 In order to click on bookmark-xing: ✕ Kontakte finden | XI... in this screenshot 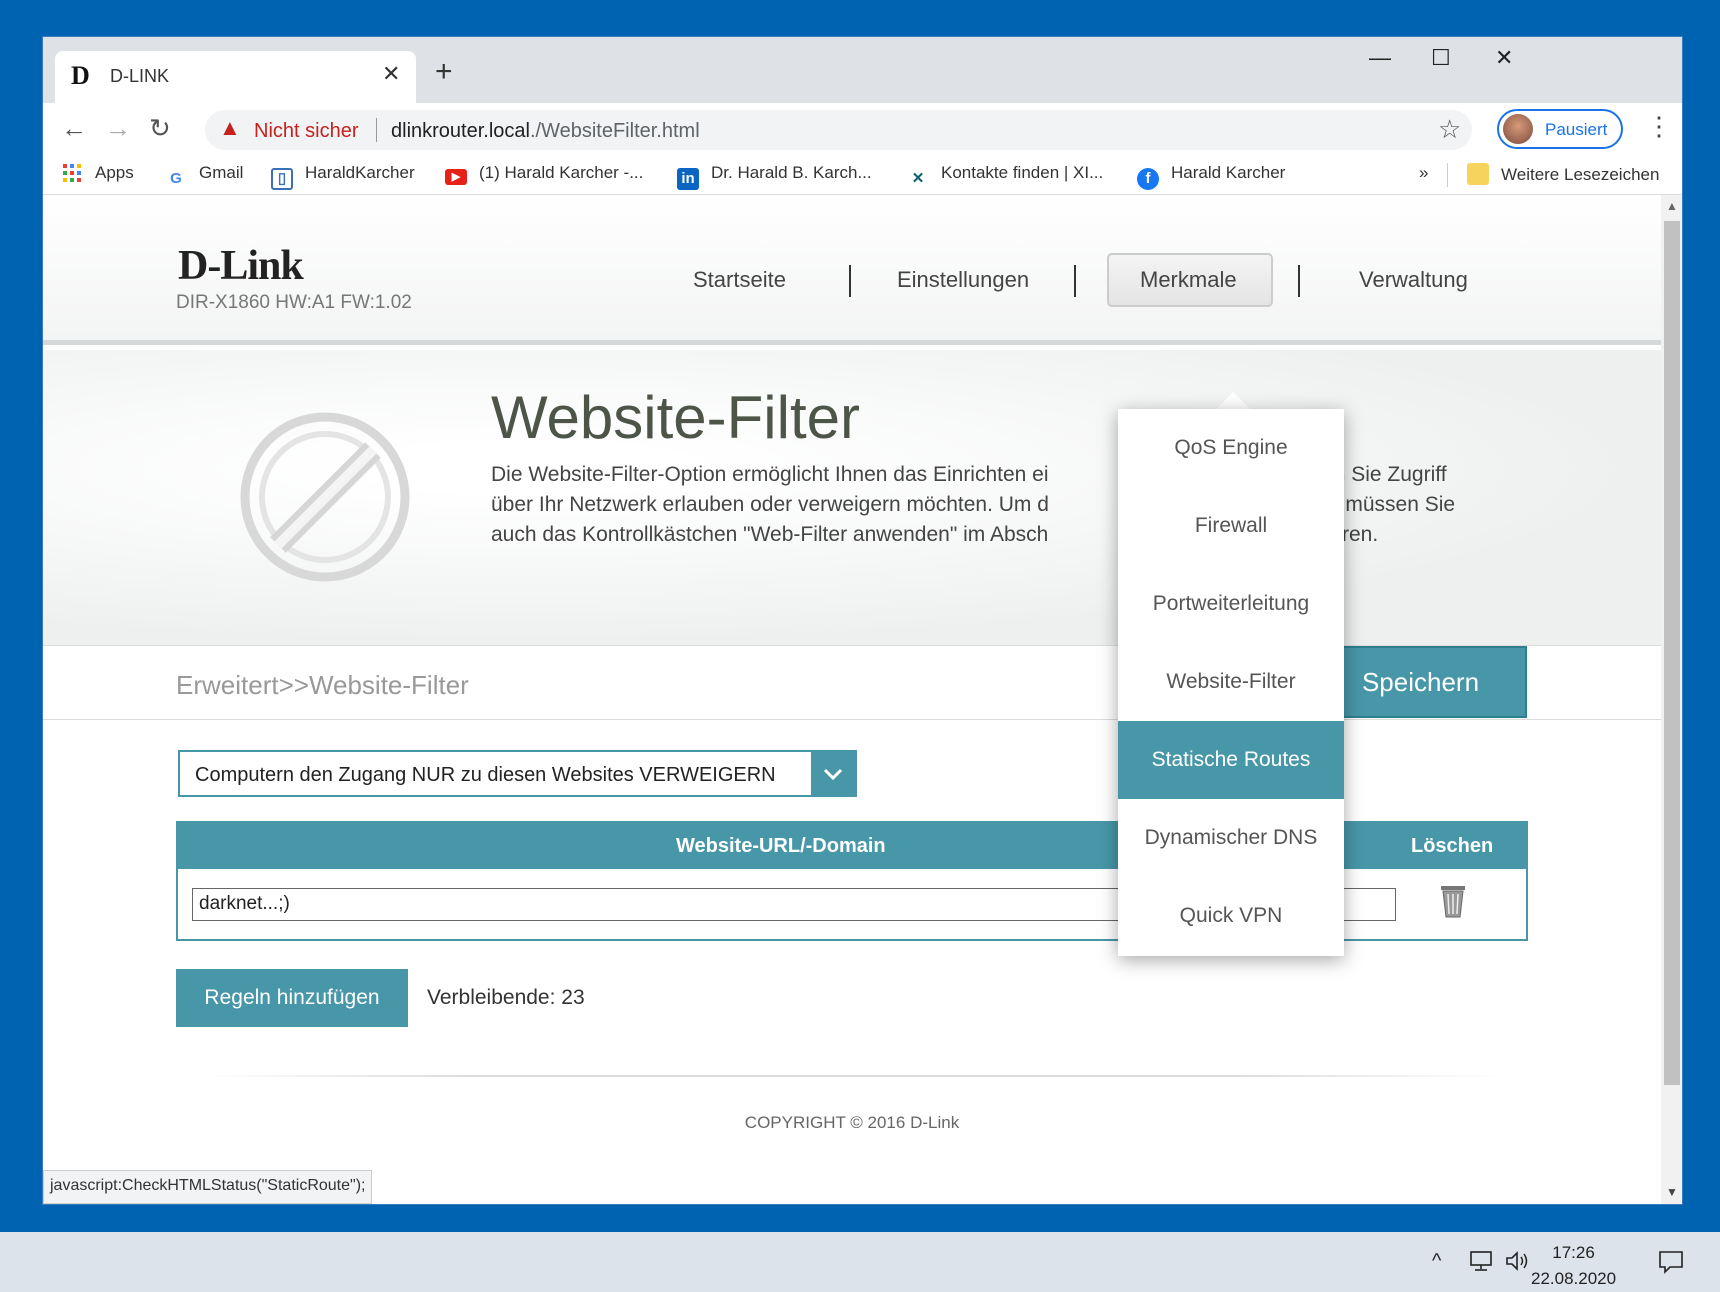, I will do `click(1005, 175)`.